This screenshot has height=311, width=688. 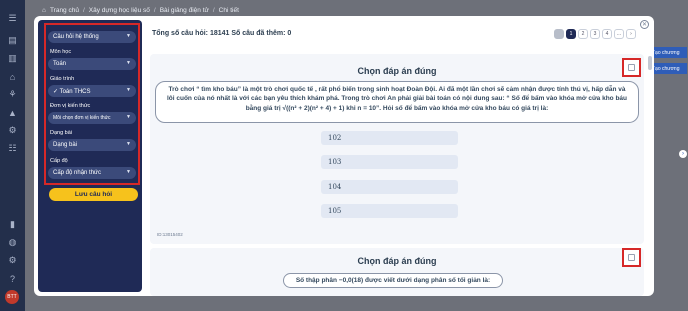 I want to click on level-value: Cấp độ nhận thức, so click(x=77, y=173).